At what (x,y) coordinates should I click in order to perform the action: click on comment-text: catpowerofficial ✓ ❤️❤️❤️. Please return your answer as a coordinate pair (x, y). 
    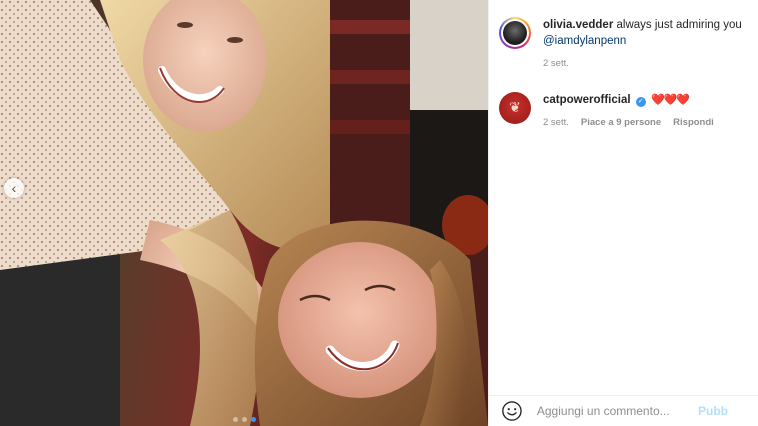
    Looking at the image, I should click on (646, 100).